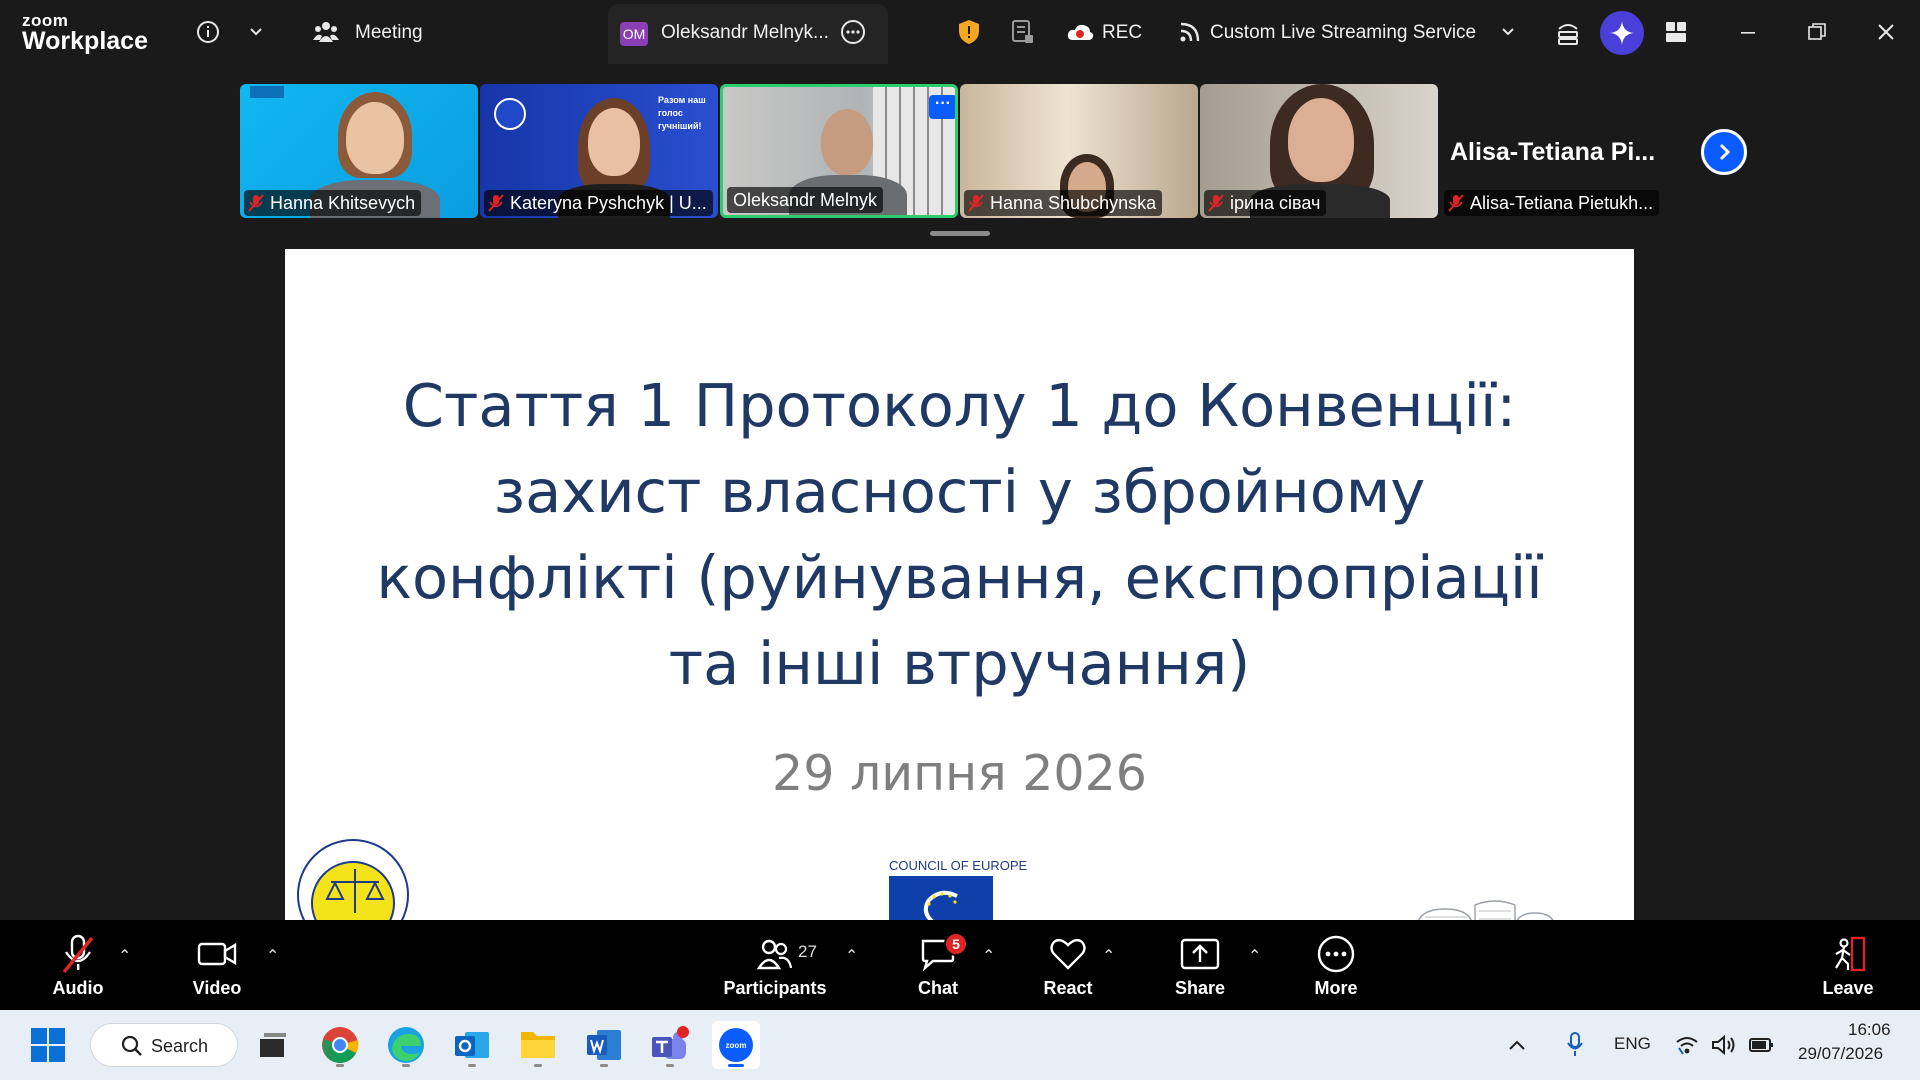 The width and height of the screenshot is (1920, 1080). I want to click on participant-tile: ірина сівач, so click(1319, 151).